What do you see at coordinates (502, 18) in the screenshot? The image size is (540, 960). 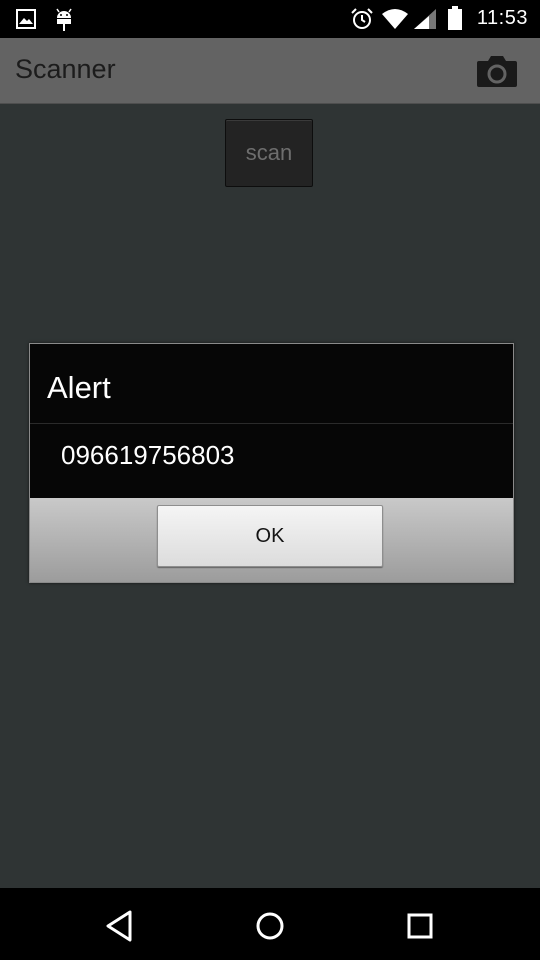 I see `status-time: 11:53` at bounding box center [502, 18].